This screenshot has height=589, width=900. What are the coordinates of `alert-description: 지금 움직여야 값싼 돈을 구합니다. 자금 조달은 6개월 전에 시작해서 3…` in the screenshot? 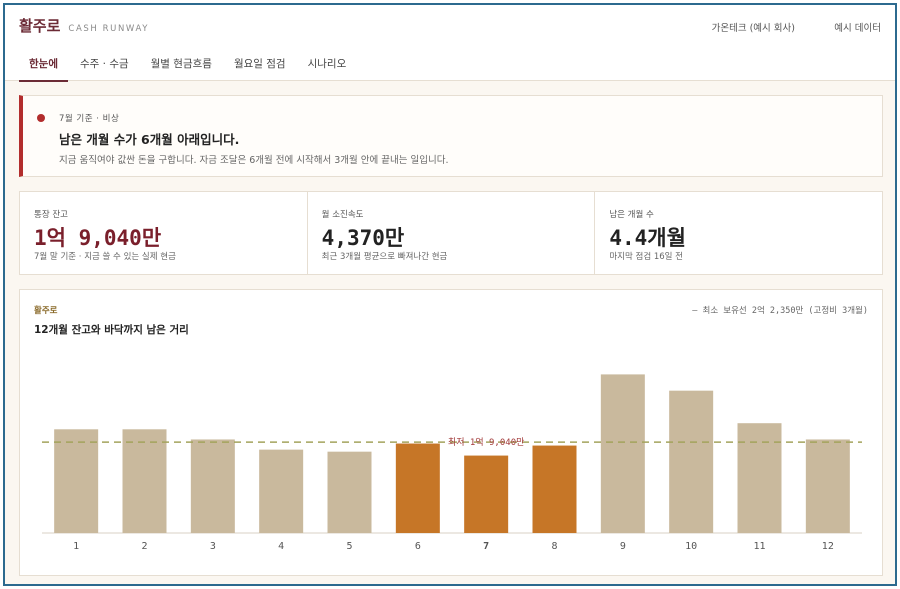 It's located at (254, 160).